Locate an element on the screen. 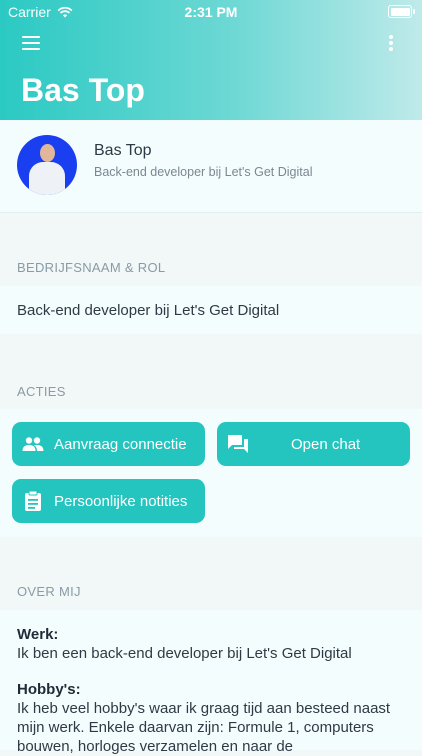  company-role-value: Back-end developer bij Let's Get Digital is located at coordinates (148, 310).